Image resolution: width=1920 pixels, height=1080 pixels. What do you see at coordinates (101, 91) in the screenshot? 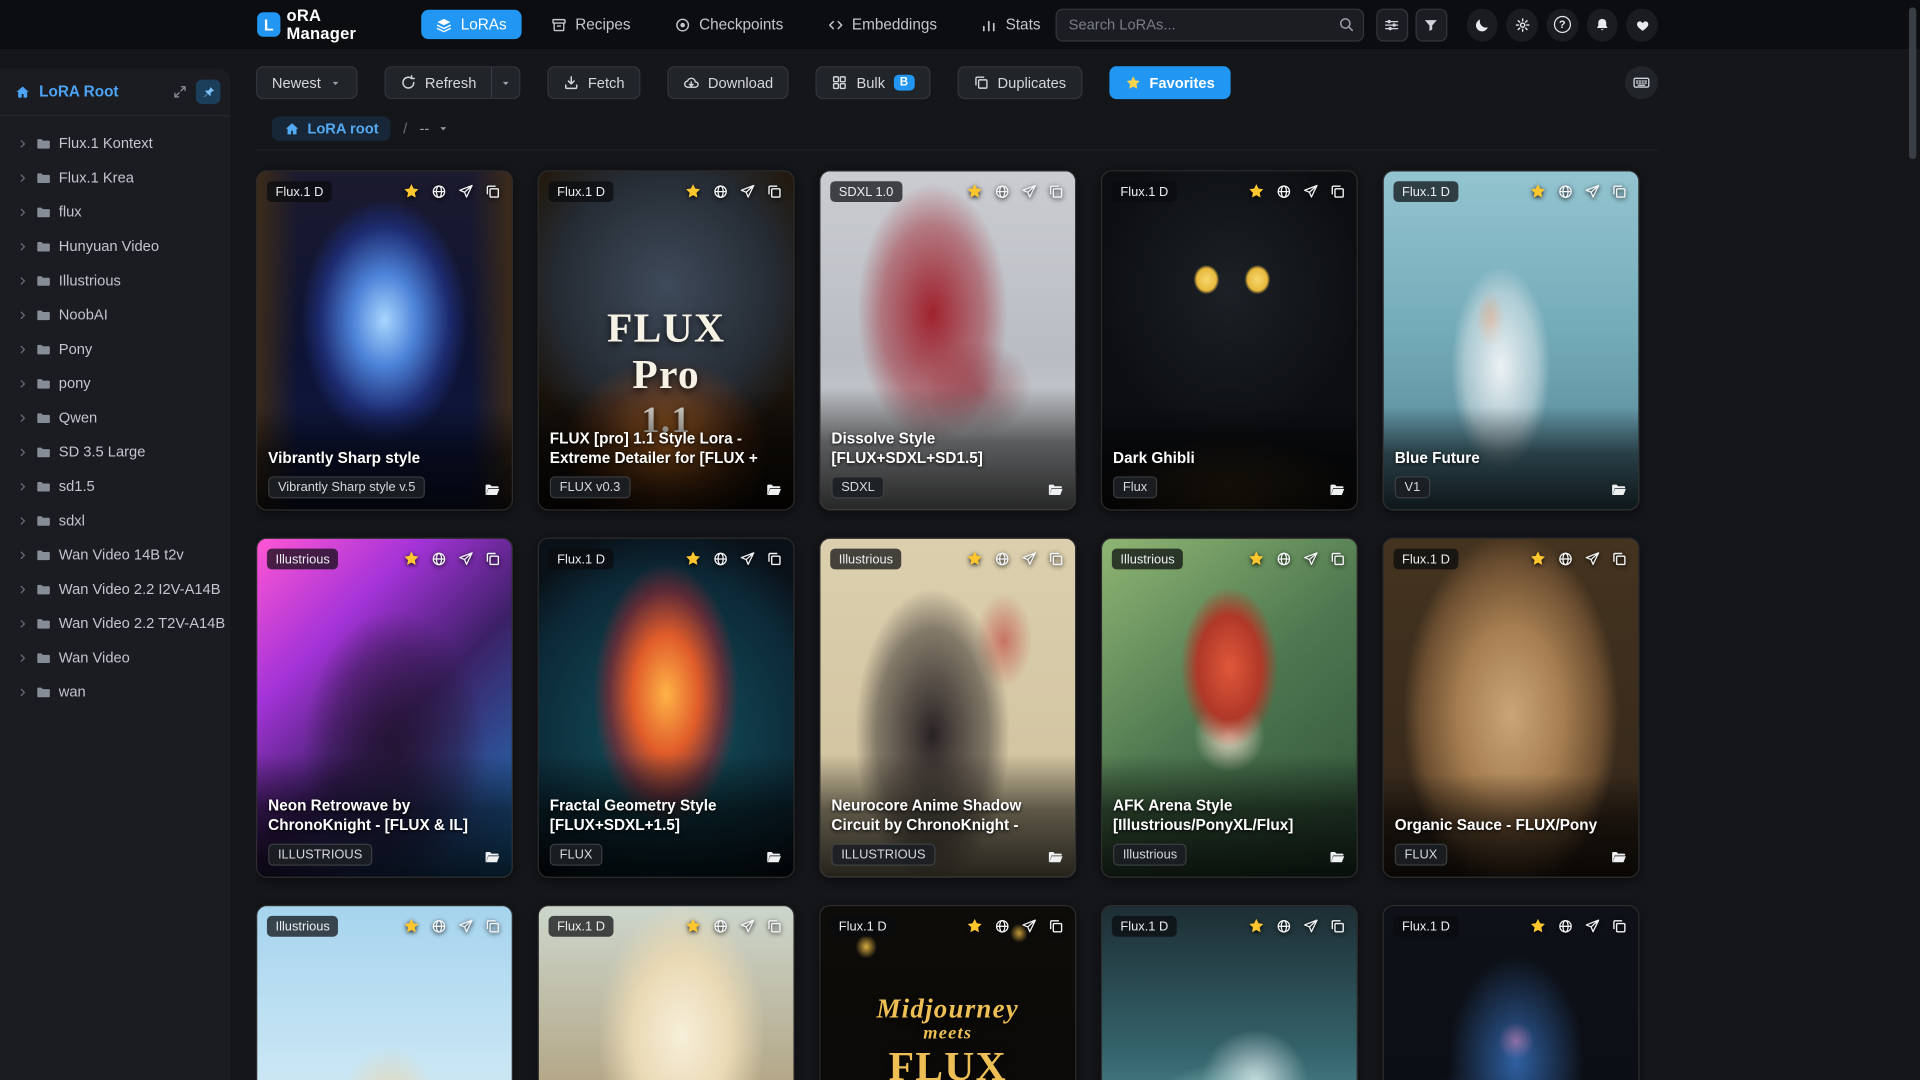
I see `sidebar-root-label: LoRA Root` at bounding box center [101, 91].